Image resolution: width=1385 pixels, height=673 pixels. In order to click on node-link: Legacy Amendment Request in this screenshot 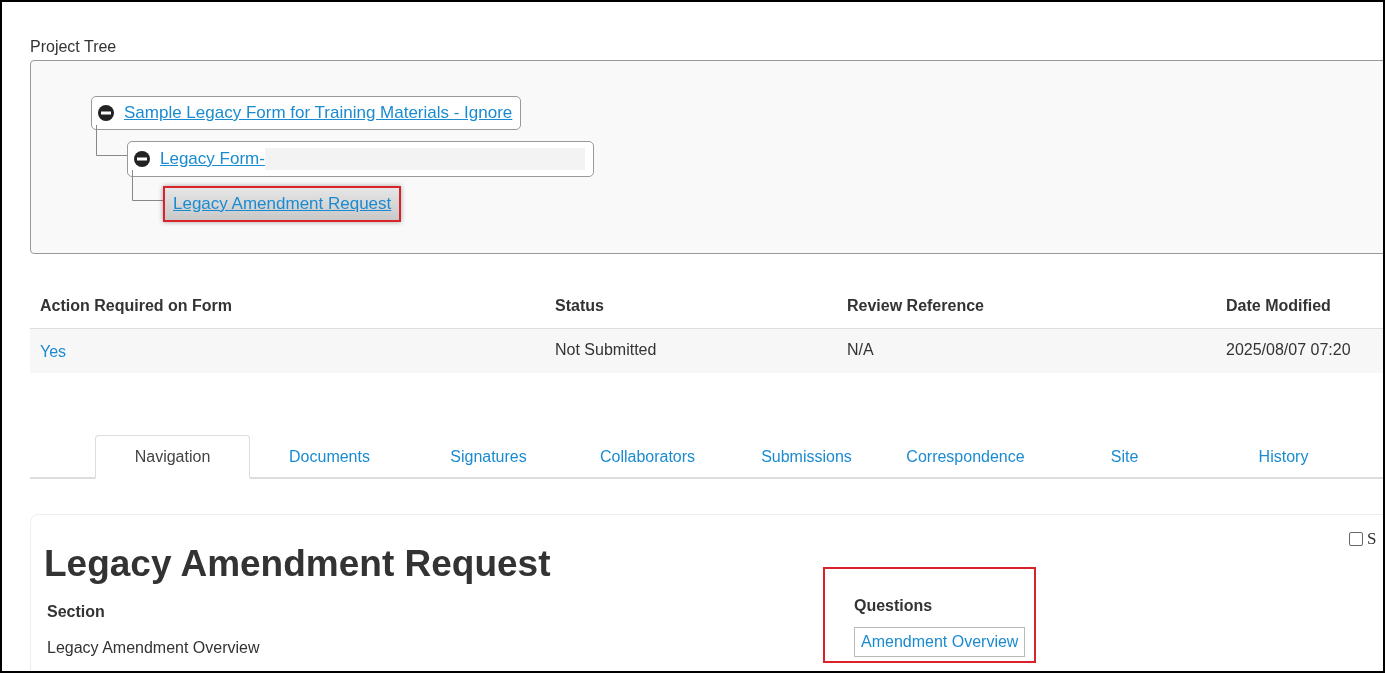, I will do `click(282, 204)`.